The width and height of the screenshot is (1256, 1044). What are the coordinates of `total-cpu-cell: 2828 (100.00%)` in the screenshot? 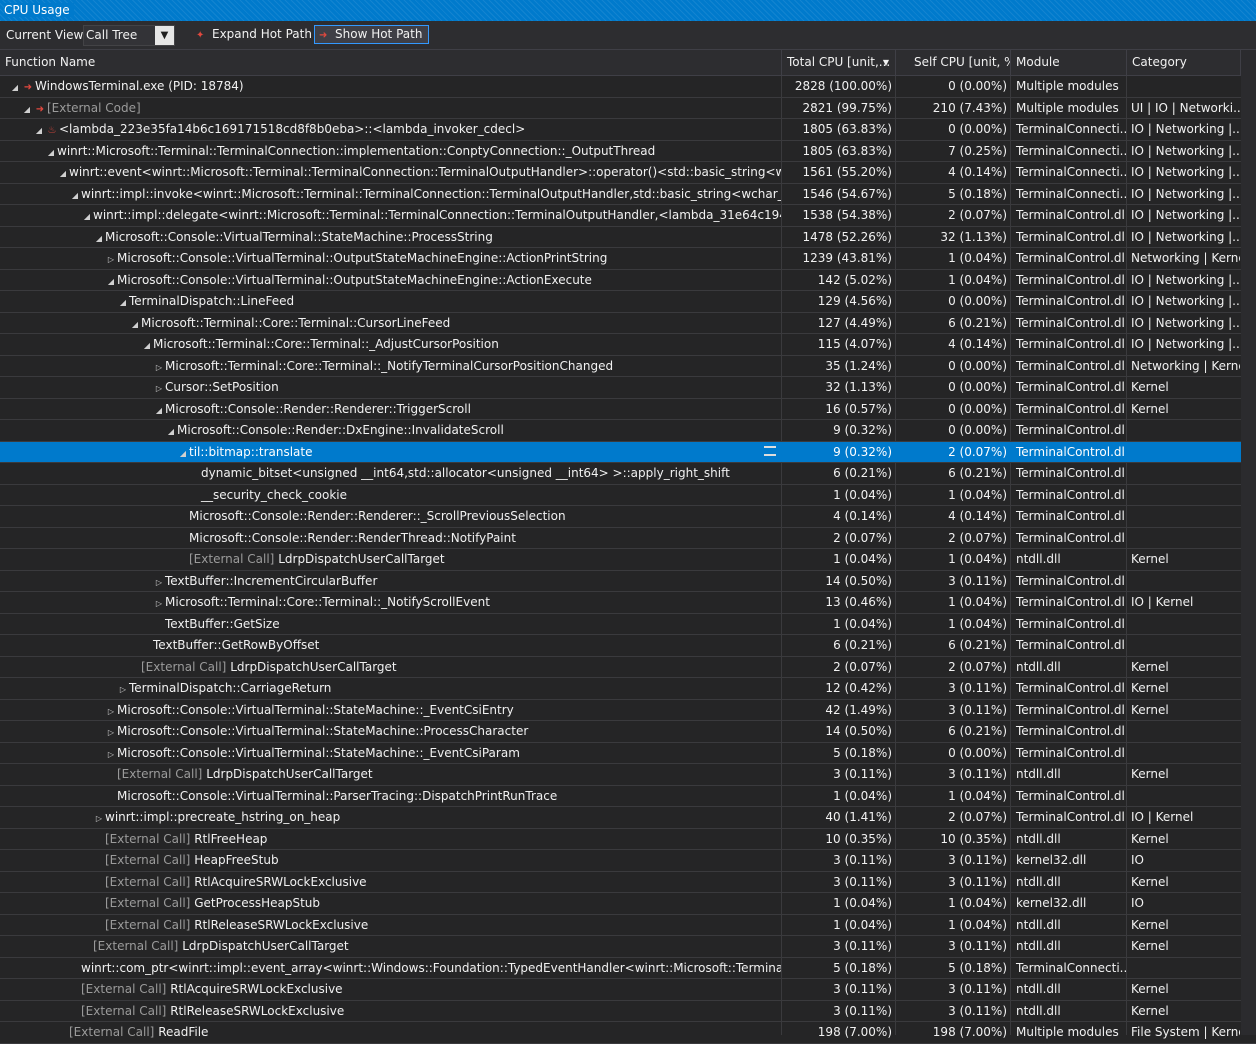 It's located at (843, 86).